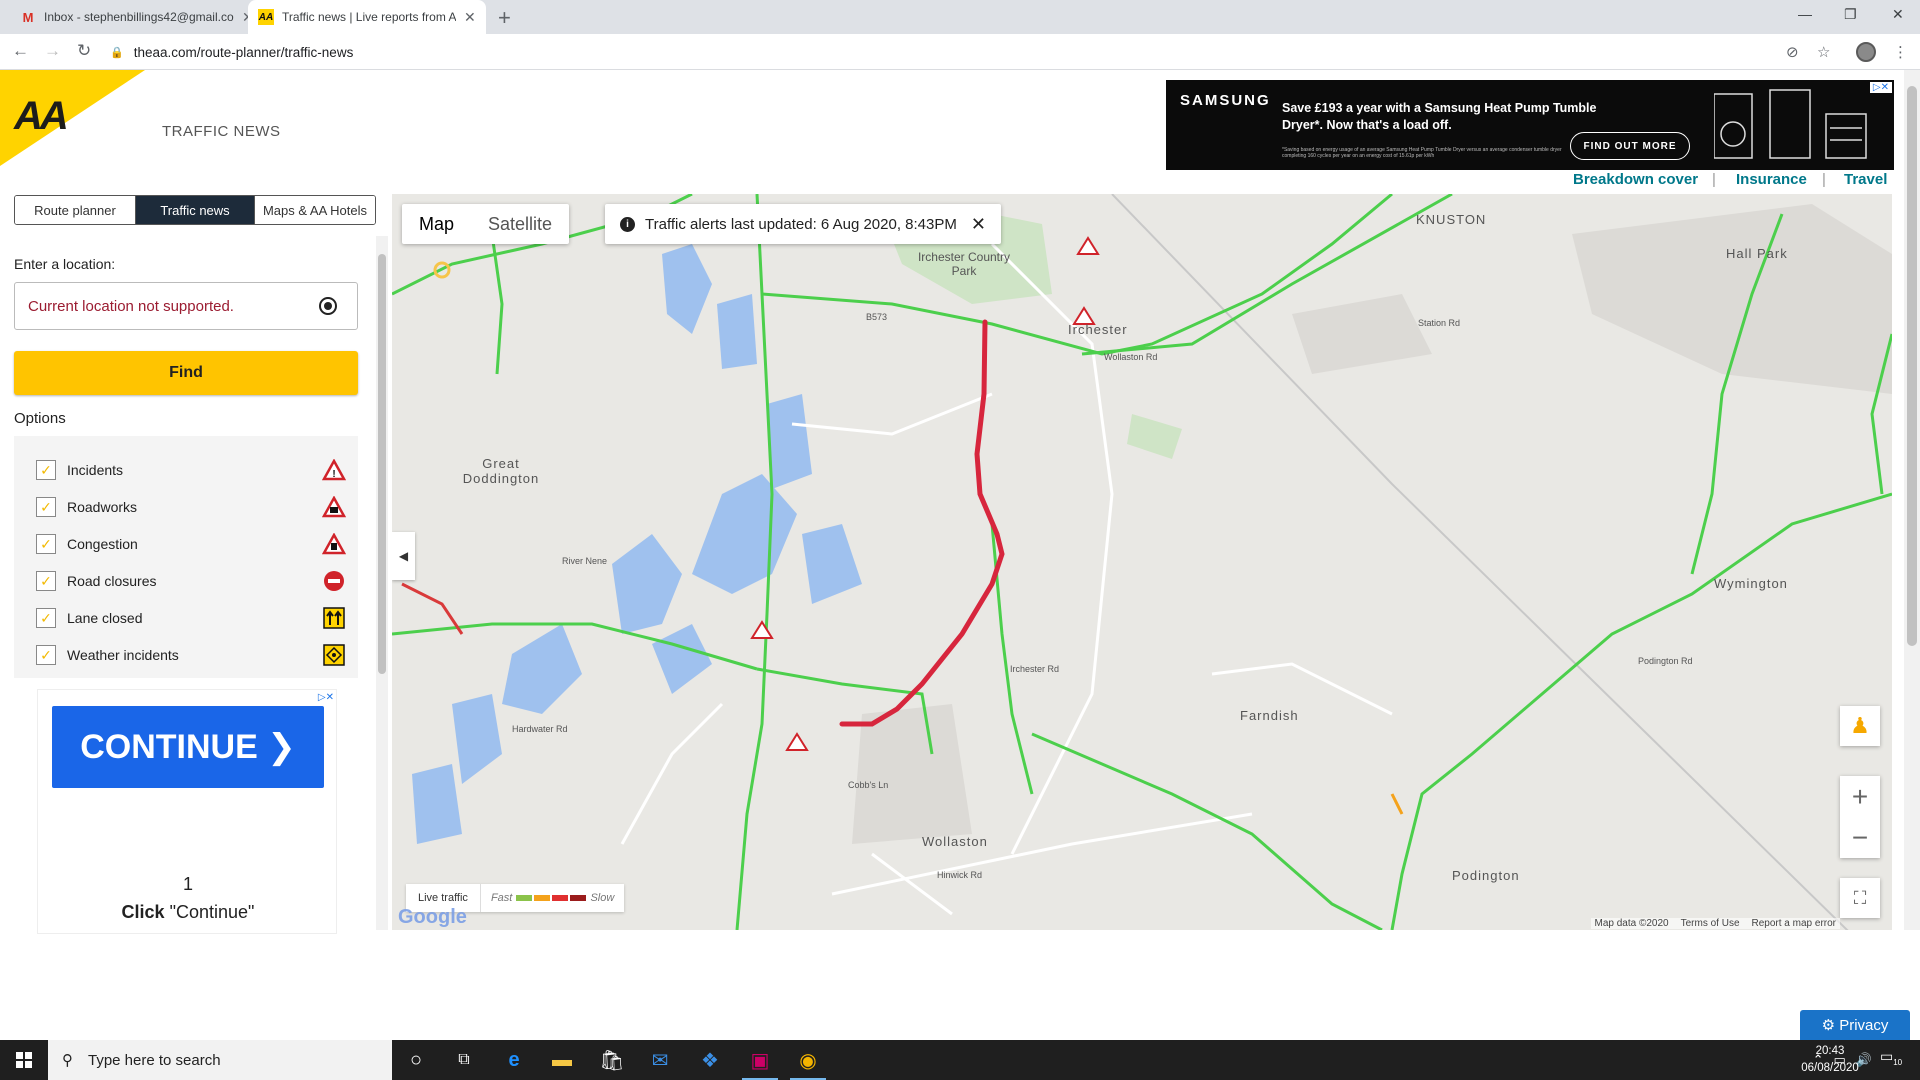  Describe the element at coordinates (191, 470) in the screenshot. I see `option-incidents: ✓ Incidents !` at that location.